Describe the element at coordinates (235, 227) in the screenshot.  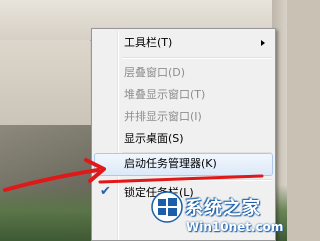
I see `watermark-url: Win10net.com` at that location.